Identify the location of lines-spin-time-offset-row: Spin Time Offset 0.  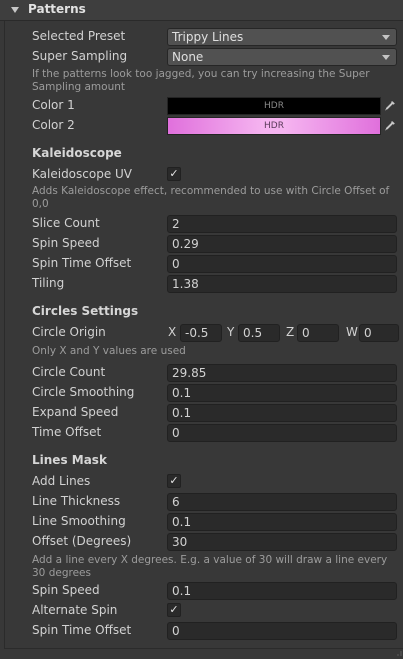
(201, 631).